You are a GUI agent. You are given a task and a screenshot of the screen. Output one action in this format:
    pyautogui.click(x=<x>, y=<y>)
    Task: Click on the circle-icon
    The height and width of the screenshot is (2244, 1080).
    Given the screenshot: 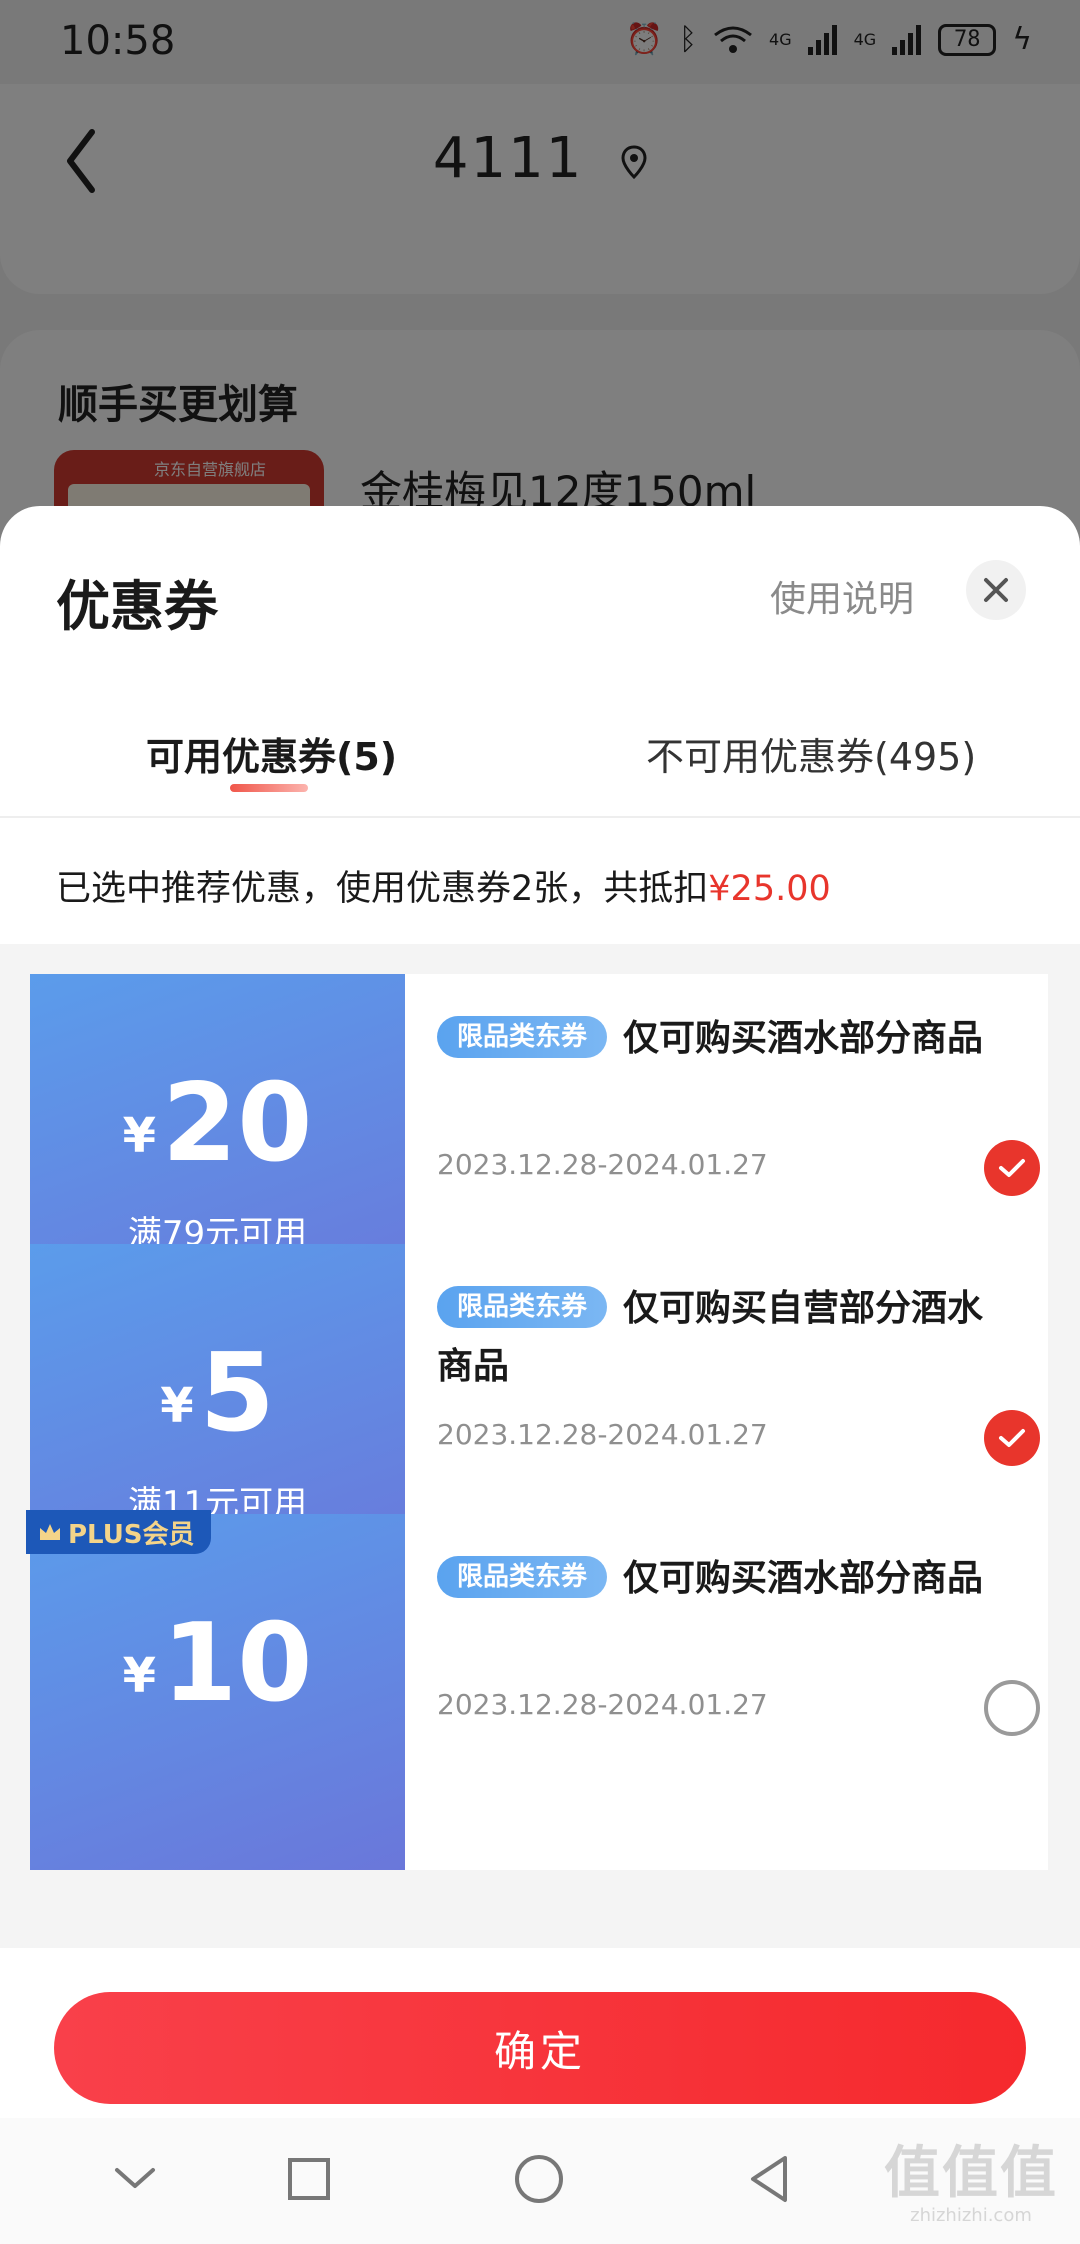 What is the action you would take?
    pyautogui.click(x=539, y=2179)
    